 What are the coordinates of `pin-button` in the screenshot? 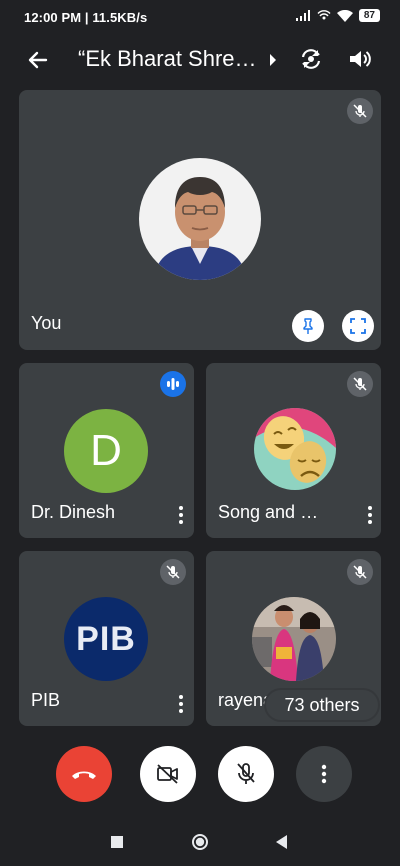 It's located at (308, 326).